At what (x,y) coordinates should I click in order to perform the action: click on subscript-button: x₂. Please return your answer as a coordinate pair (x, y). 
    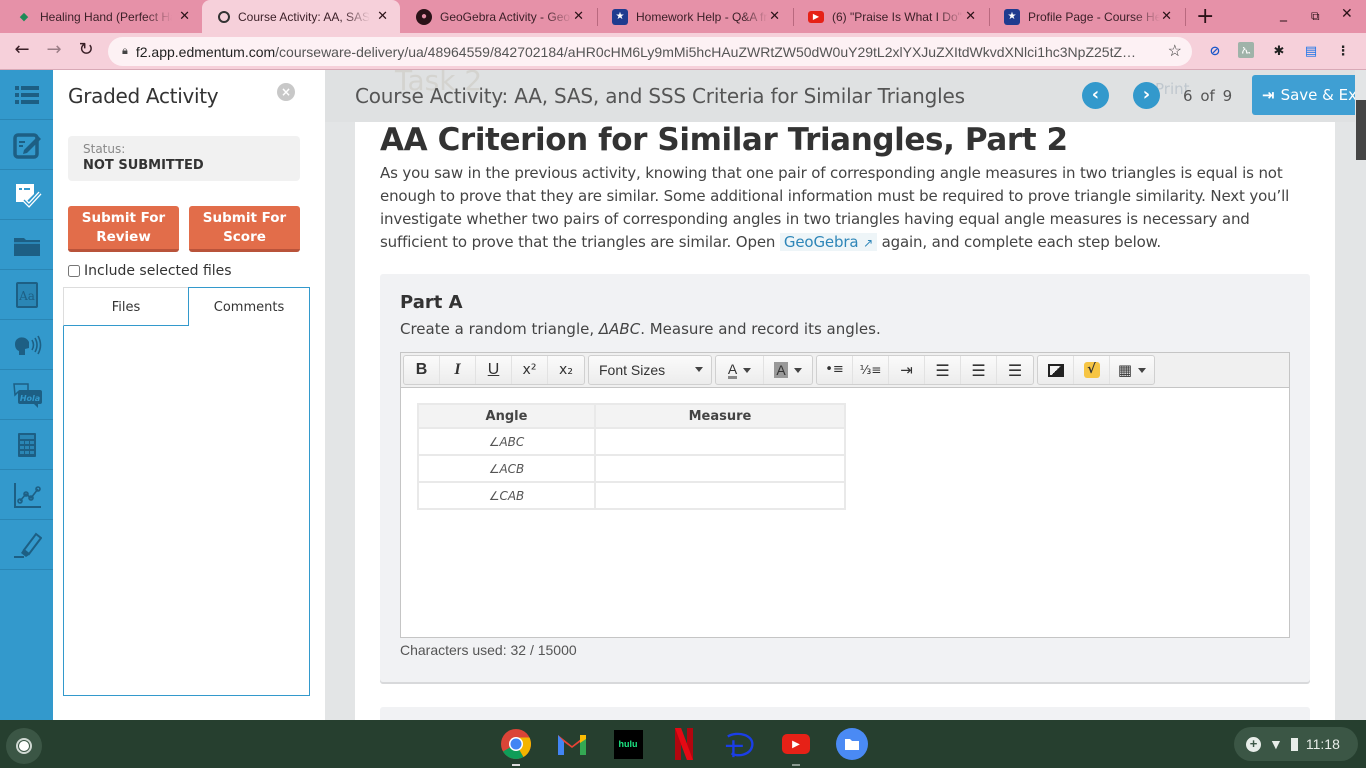
    Looking at the image, I should click on (566, 370).